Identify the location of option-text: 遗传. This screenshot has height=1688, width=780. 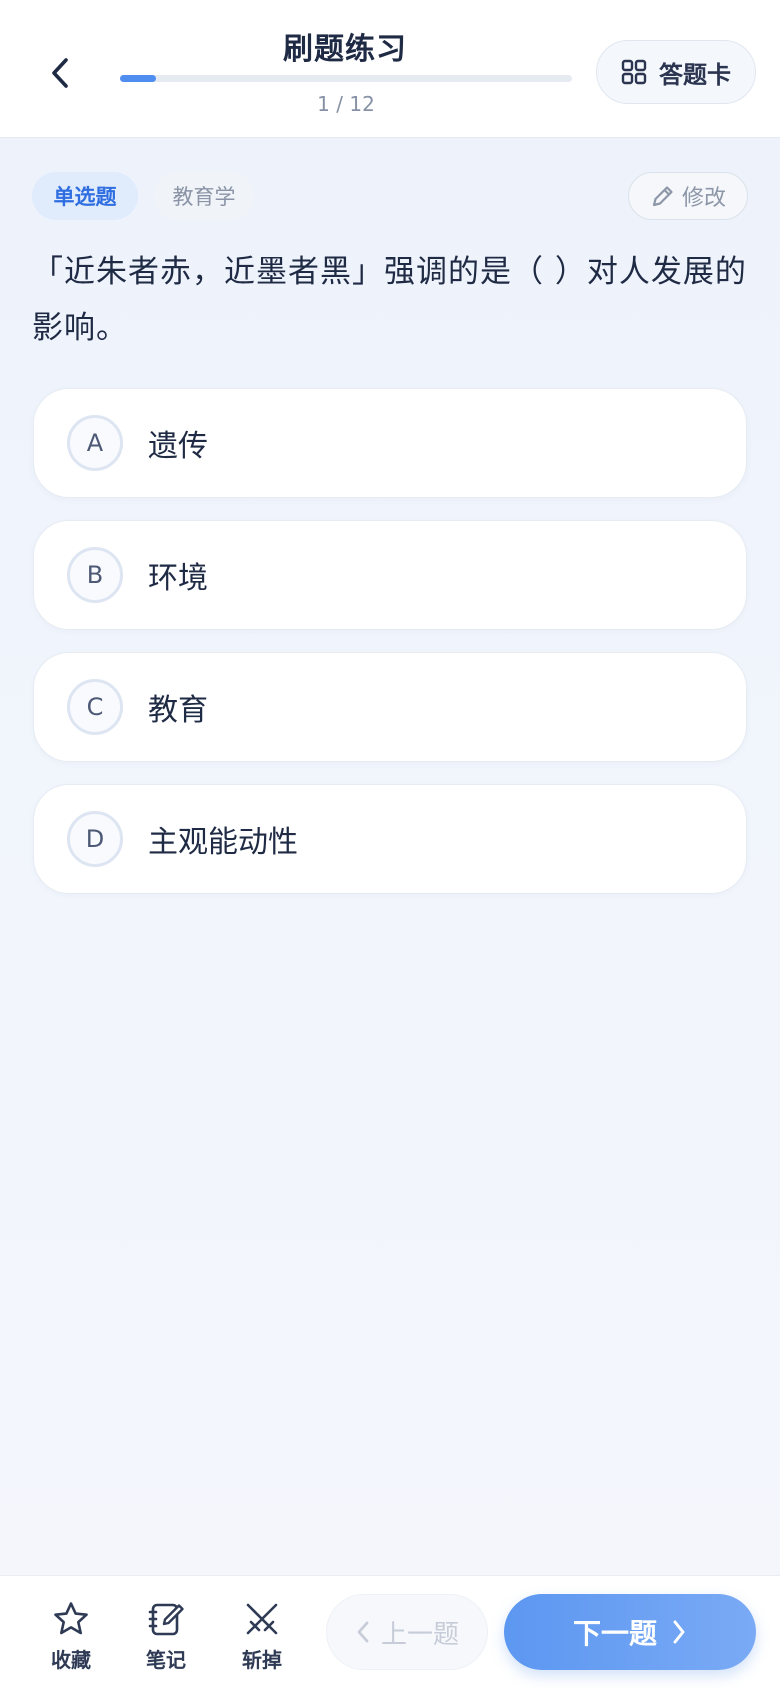
(178, 446).